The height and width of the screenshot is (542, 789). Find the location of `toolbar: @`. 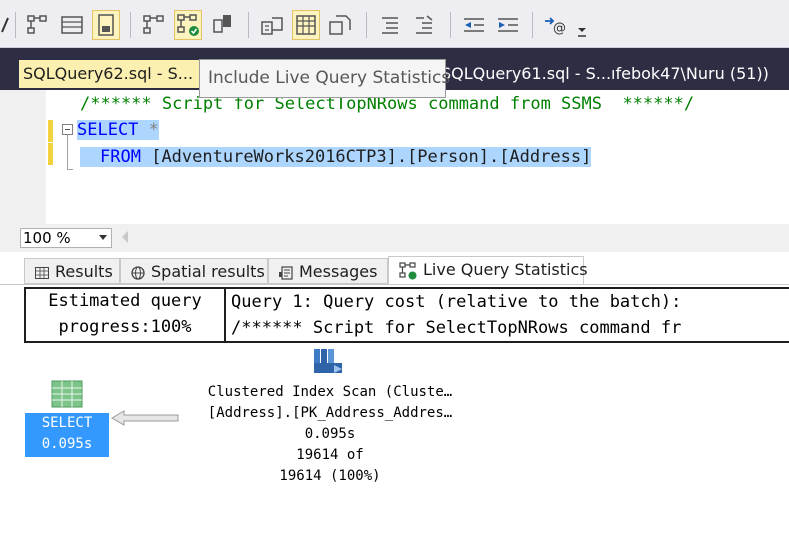

toolbar: @ is located at coordinates (394, 24).